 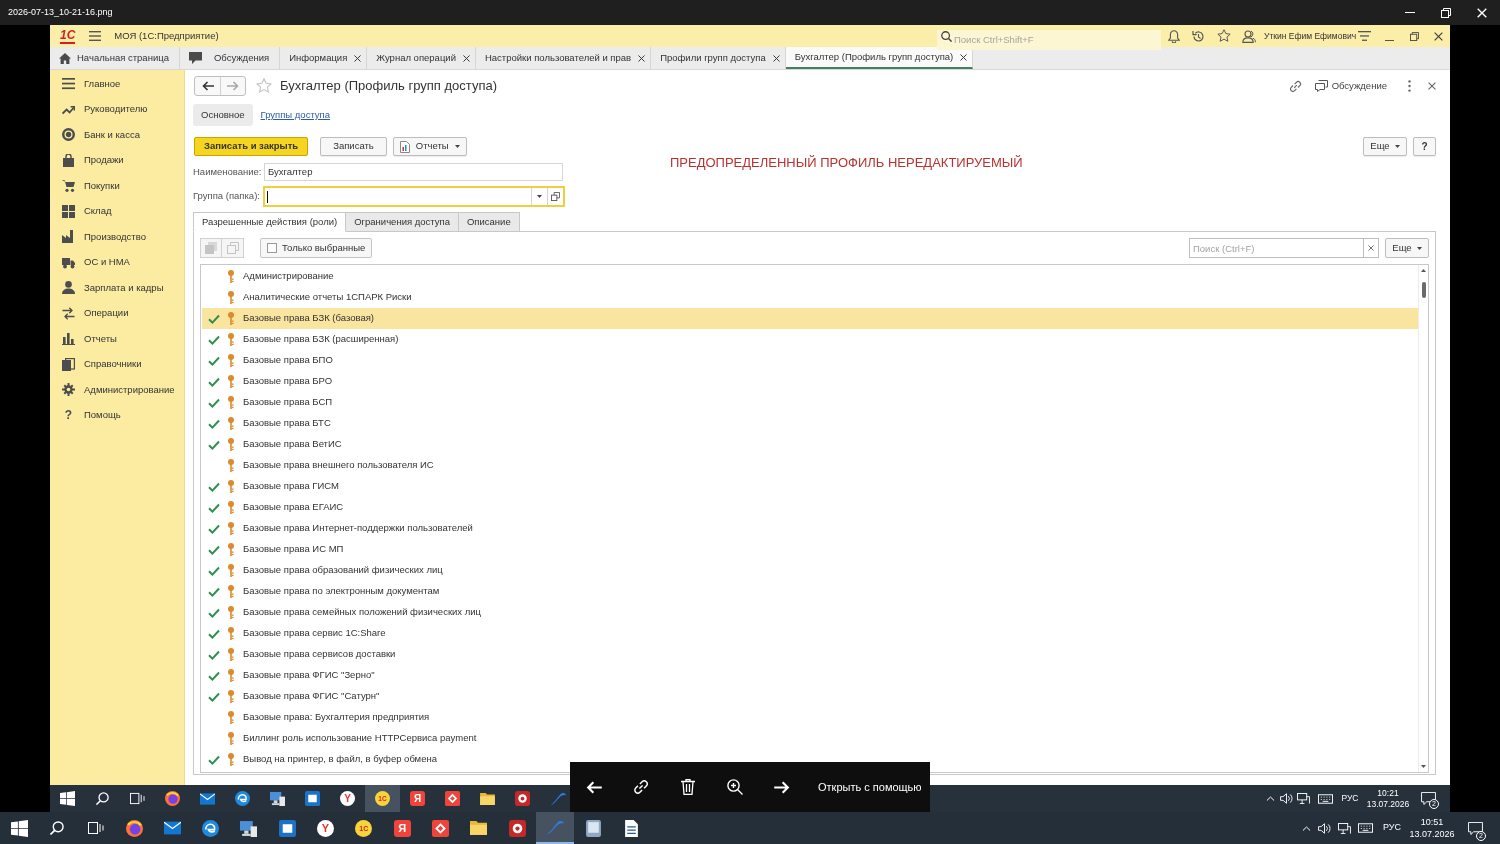 What do you see at coordinates (810, 654) in the screenshot?
I see `role-row: Базовые права сервисов доставки` at bounding box center [810, 654].